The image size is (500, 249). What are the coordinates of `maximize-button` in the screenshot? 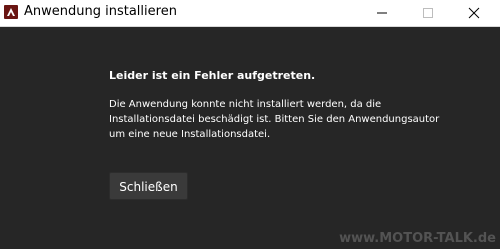 It's located at (428, 13).